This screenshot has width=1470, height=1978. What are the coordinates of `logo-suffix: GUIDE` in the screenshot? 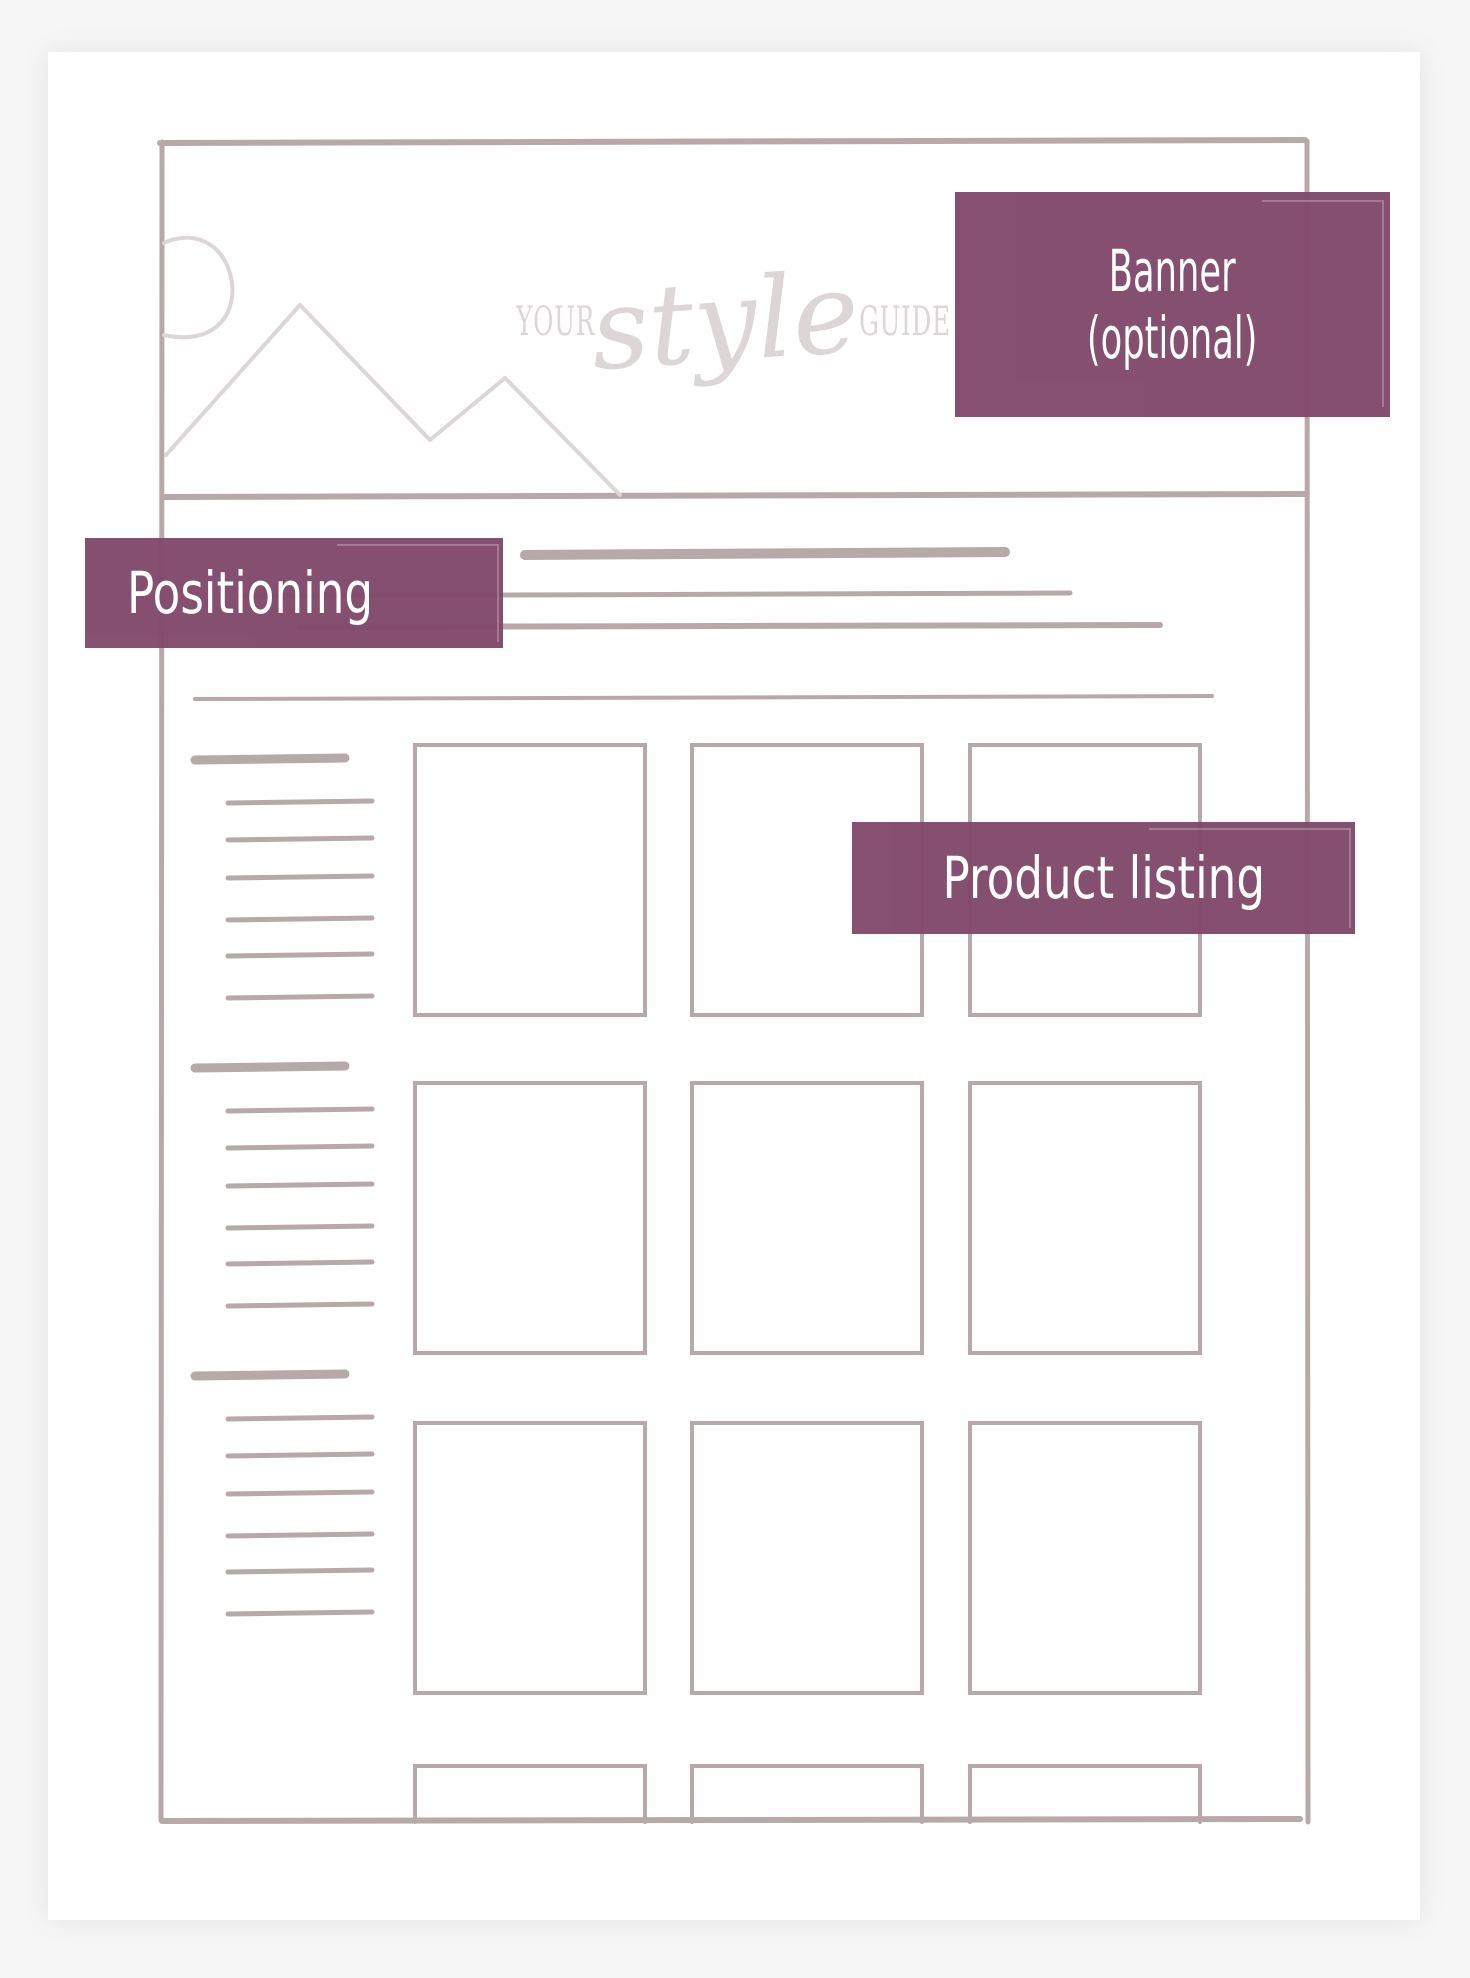 It's located at (904, 322).